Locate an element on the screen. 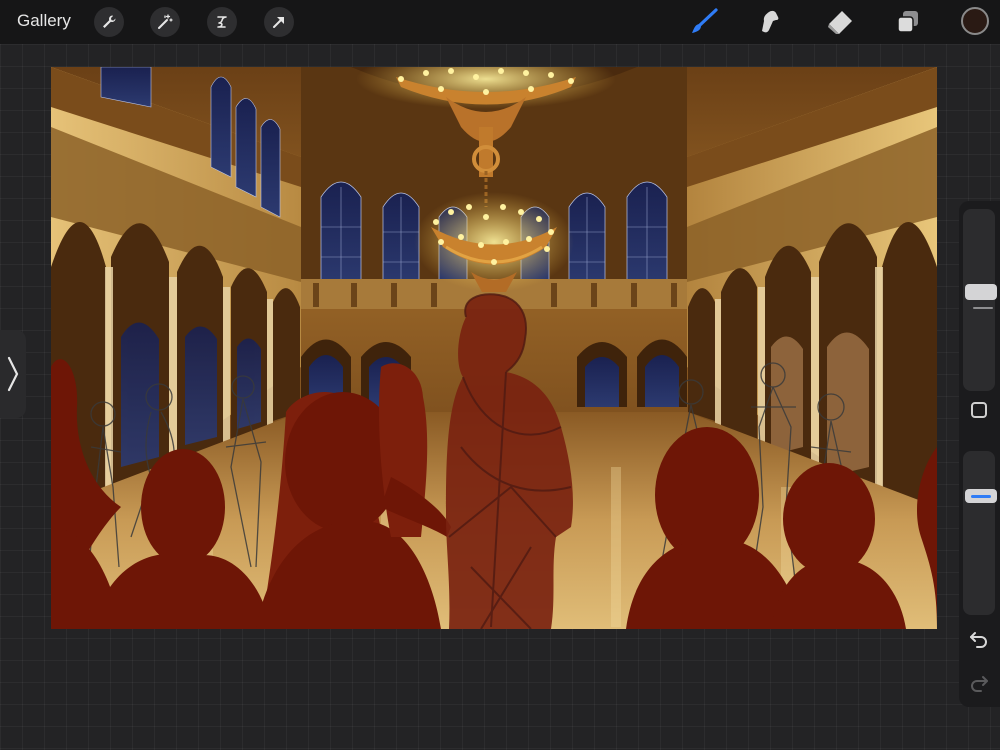 The image size is (1000, 750). modify-square-icon is located at coordinates (979, 410).